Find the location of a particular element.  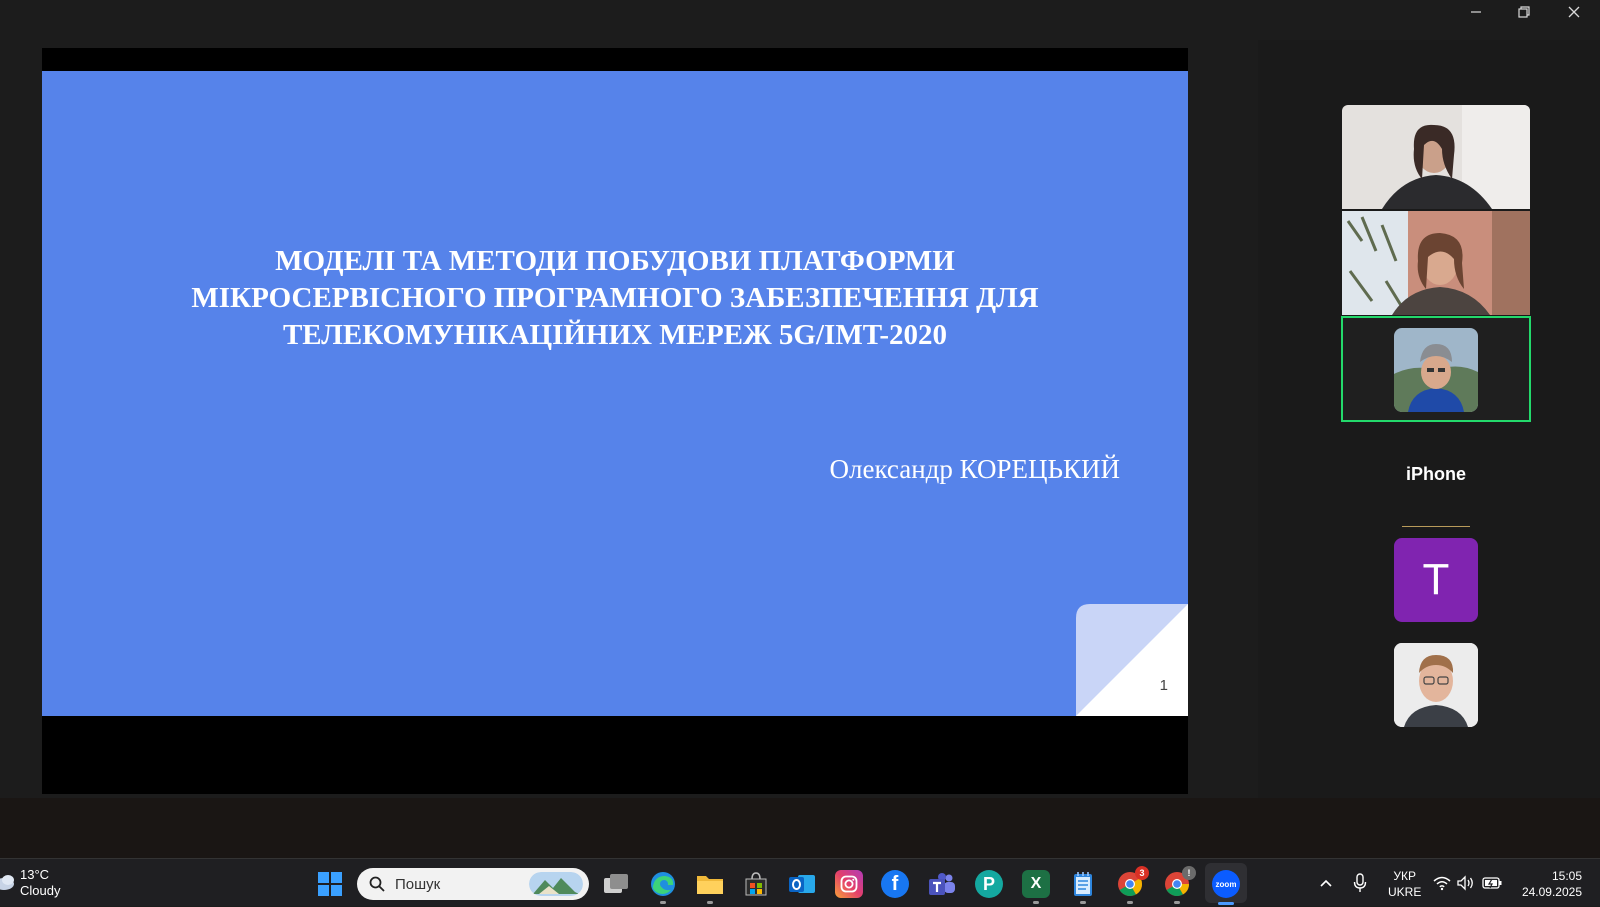

taskbar-search-box: Пошук is located at coordinates (473, 884).